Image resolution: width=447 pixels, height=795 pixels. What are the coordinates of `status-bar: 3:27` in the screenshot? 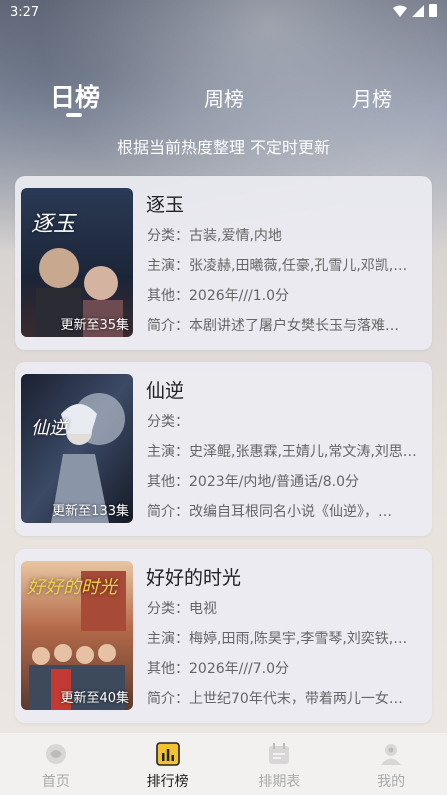 It's located at (223, 13).